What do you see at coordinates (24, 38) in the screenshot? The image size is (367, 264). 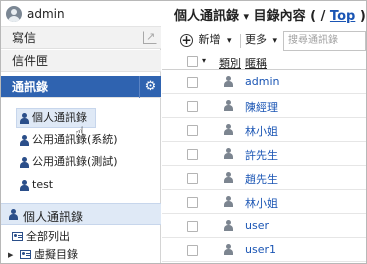 I see `nav-item-label: 寫信` at bounding box center [24, 38].